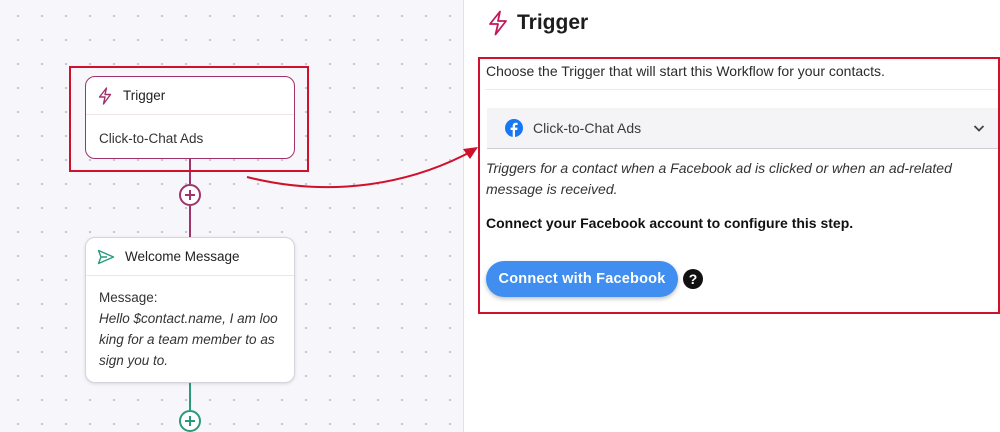 This screenshot has width=1000, height=432. Describe the element at coordinates (106, 256) in the screenshot. I see `send-icon` at that location.